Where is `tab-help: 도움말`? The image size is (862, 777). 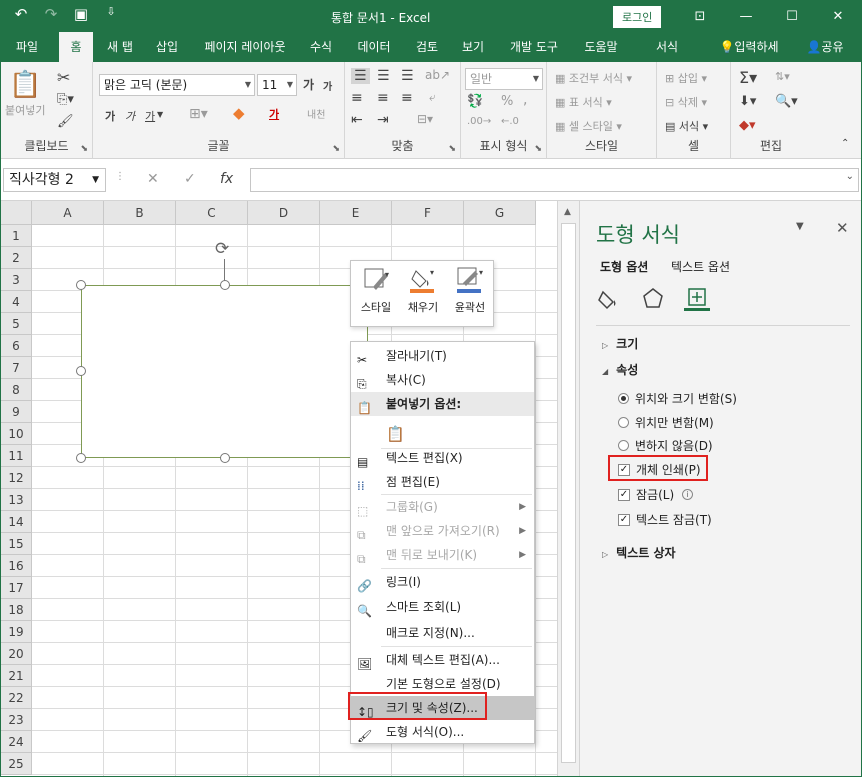
tab-help: 도움말 is located at coordinates (601, 47).